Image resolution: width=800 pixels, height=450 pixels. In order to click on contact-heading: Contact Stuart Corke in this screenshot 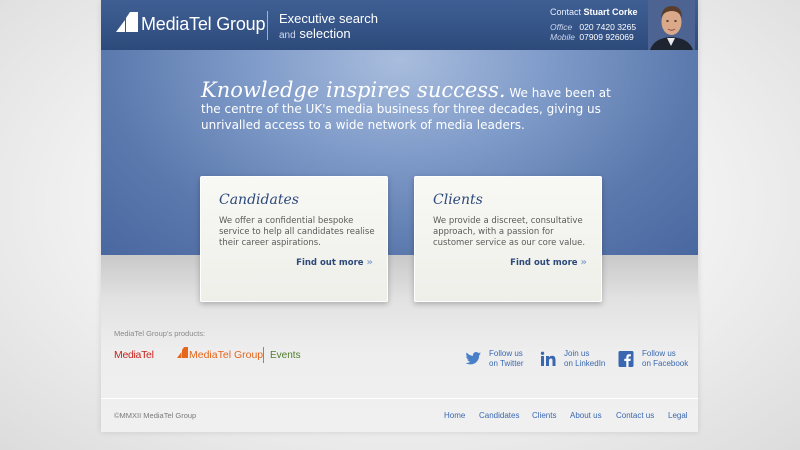, I will do `click(594, 12)`.